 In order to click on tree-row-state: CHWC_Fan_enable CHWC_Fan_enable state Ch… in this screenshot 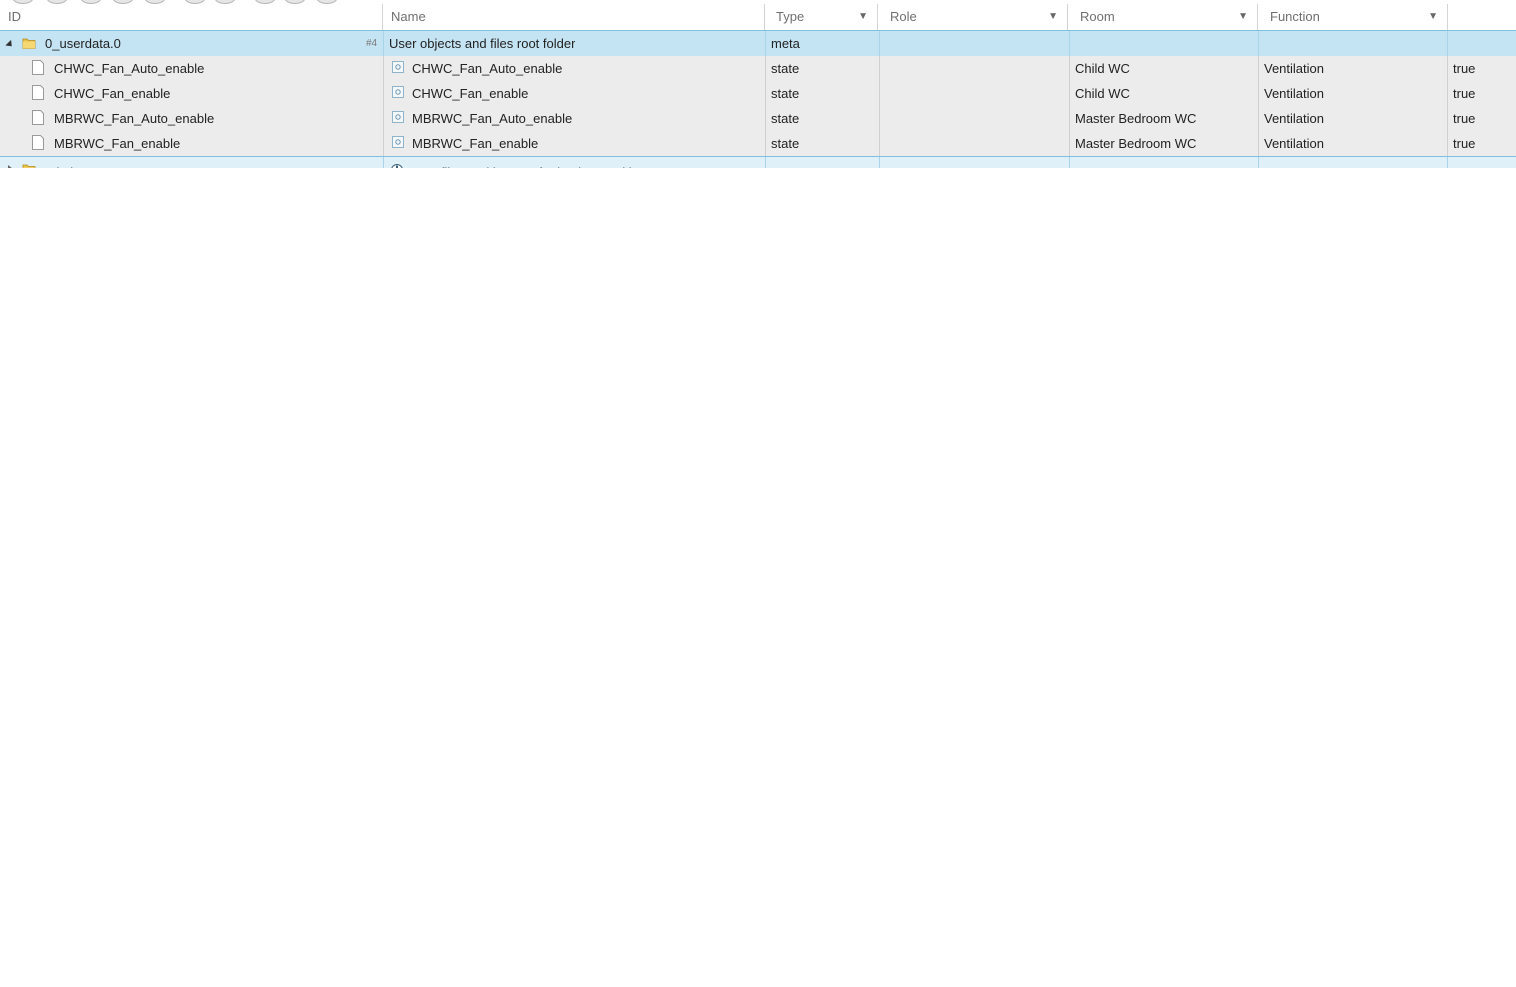, I will do `click(758, 94)`.